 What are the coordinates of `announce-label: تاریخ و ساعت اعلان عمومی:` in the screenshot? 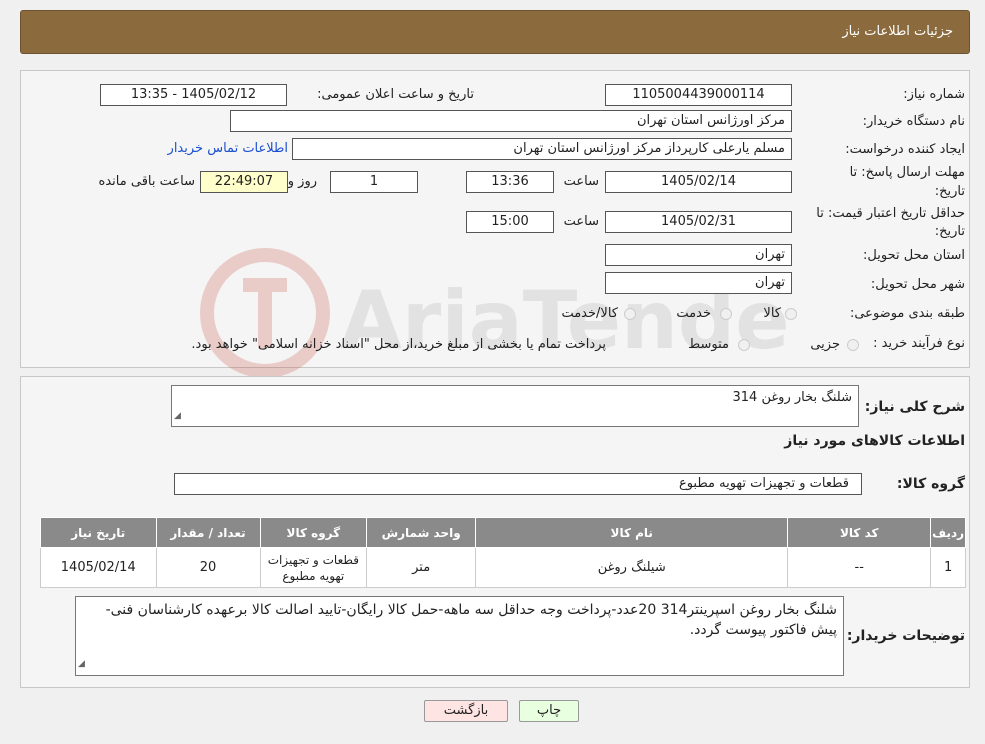 It's located at (395, 94).